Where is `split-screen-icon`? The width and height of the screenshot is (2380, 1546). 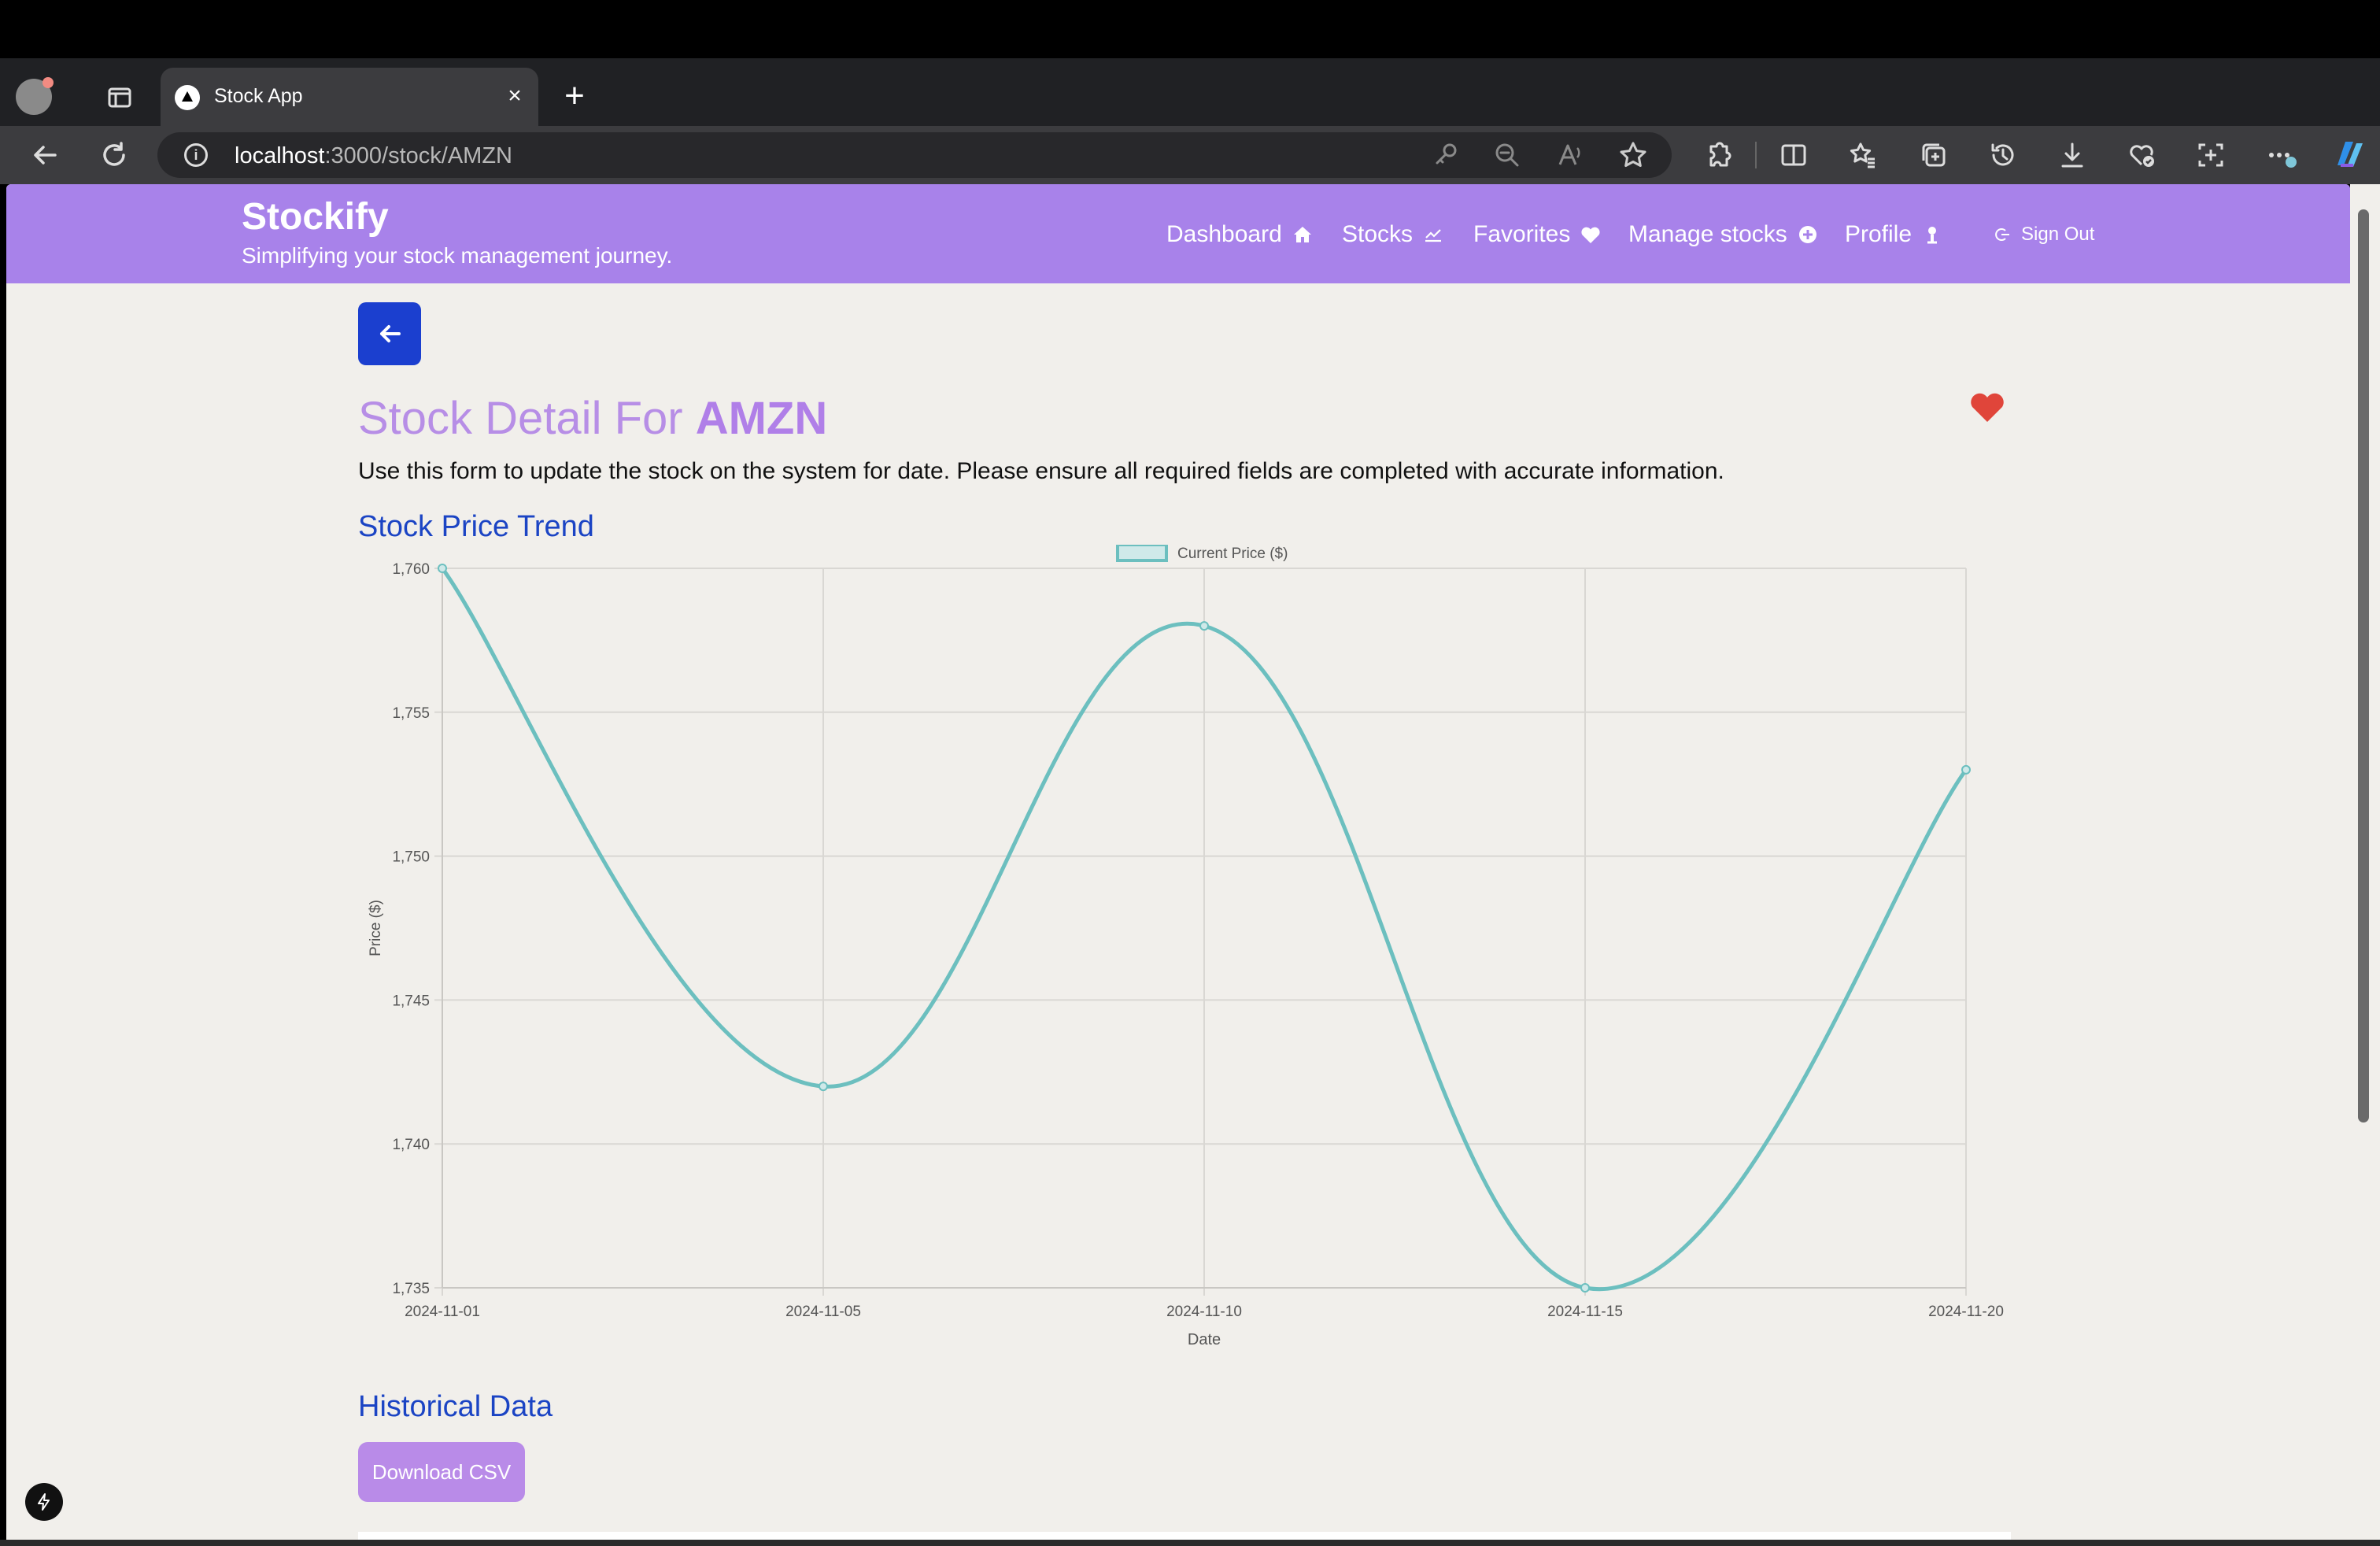 split-screen-icon is located at coordinates (1793, 155).